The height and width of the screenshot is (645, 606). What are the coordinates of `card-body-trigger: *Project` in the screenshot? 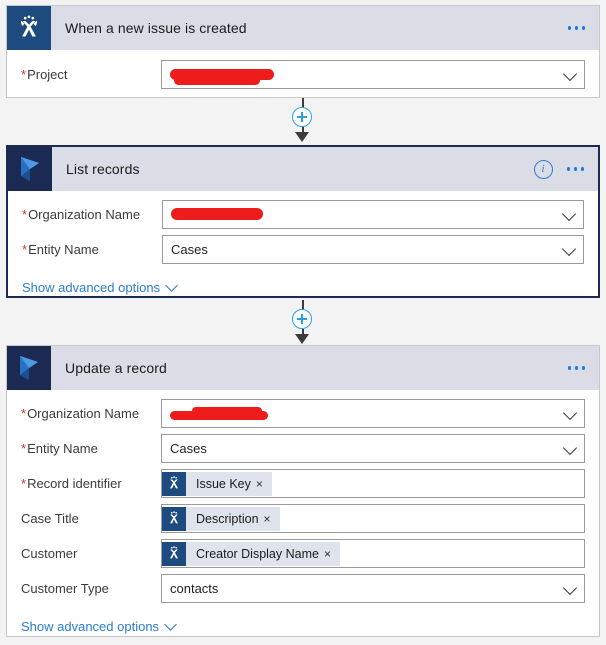 It's located at (303, 74).